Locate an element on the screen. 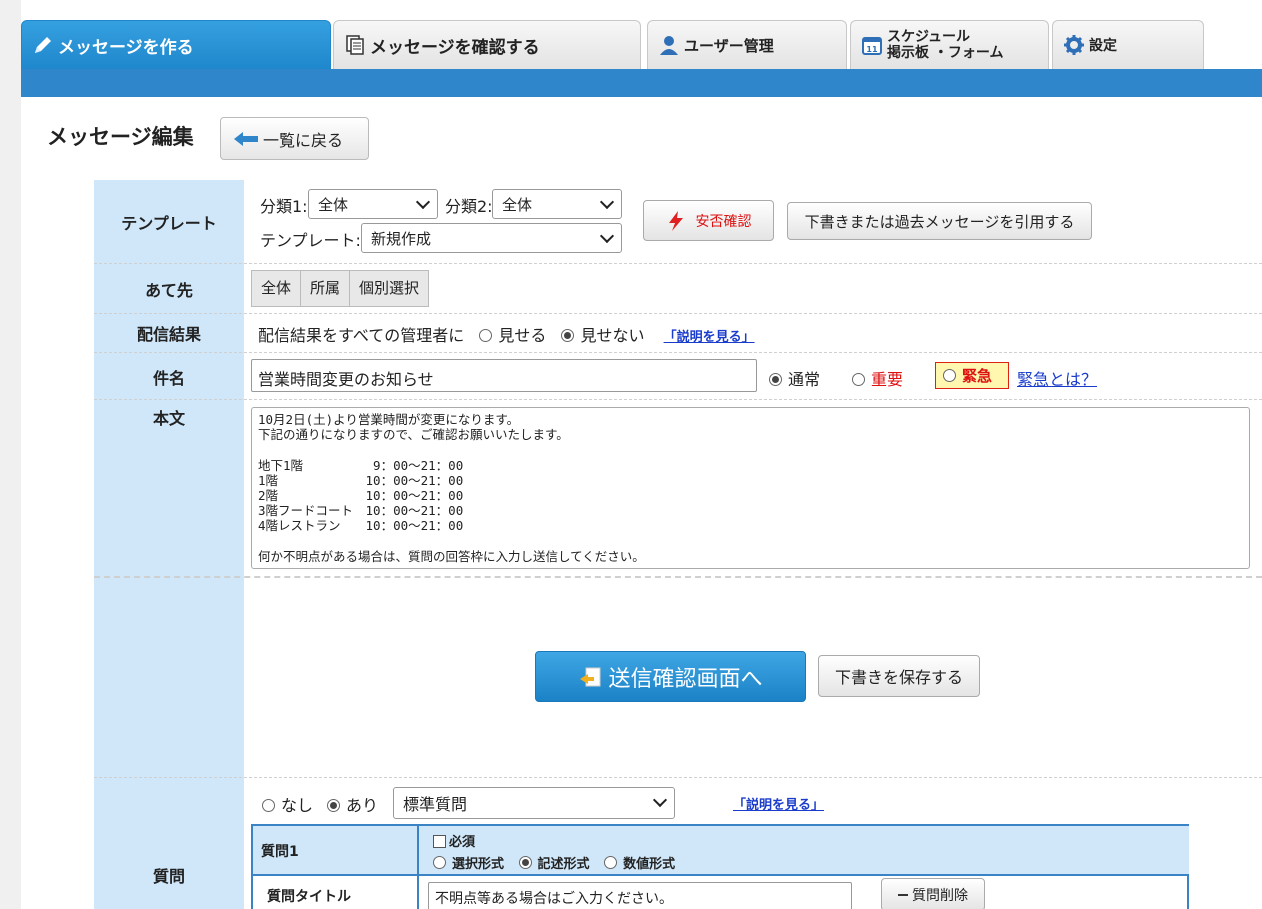 This screenshot has width=1262, height=909. recipients-label: あて先 is located at coordinates (169, 290).